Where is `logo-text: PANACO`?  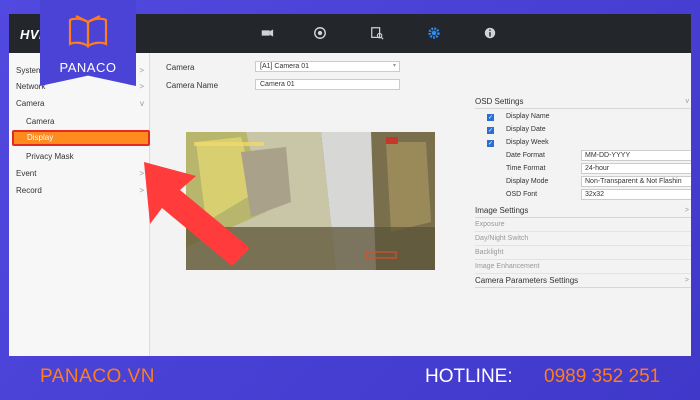 logo-text: PANACO is located at coordinates (88, 67).